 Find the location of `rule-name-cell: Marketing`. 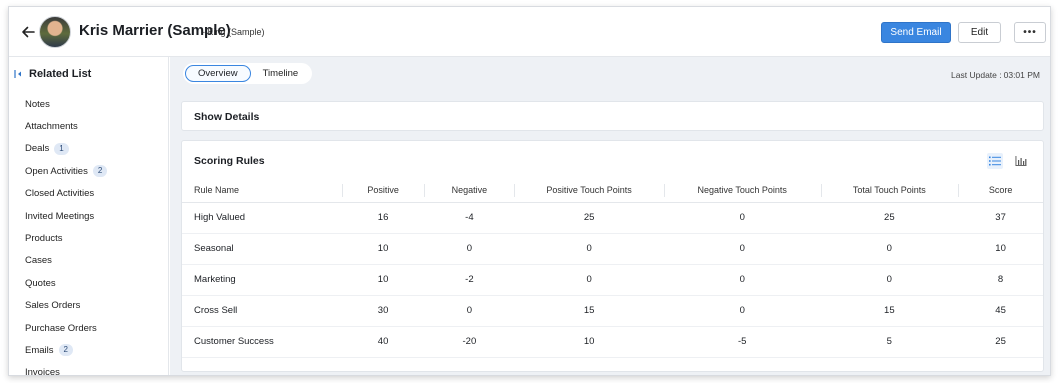

rule-name-cell: Marketing is located at coordinates (262, 280).